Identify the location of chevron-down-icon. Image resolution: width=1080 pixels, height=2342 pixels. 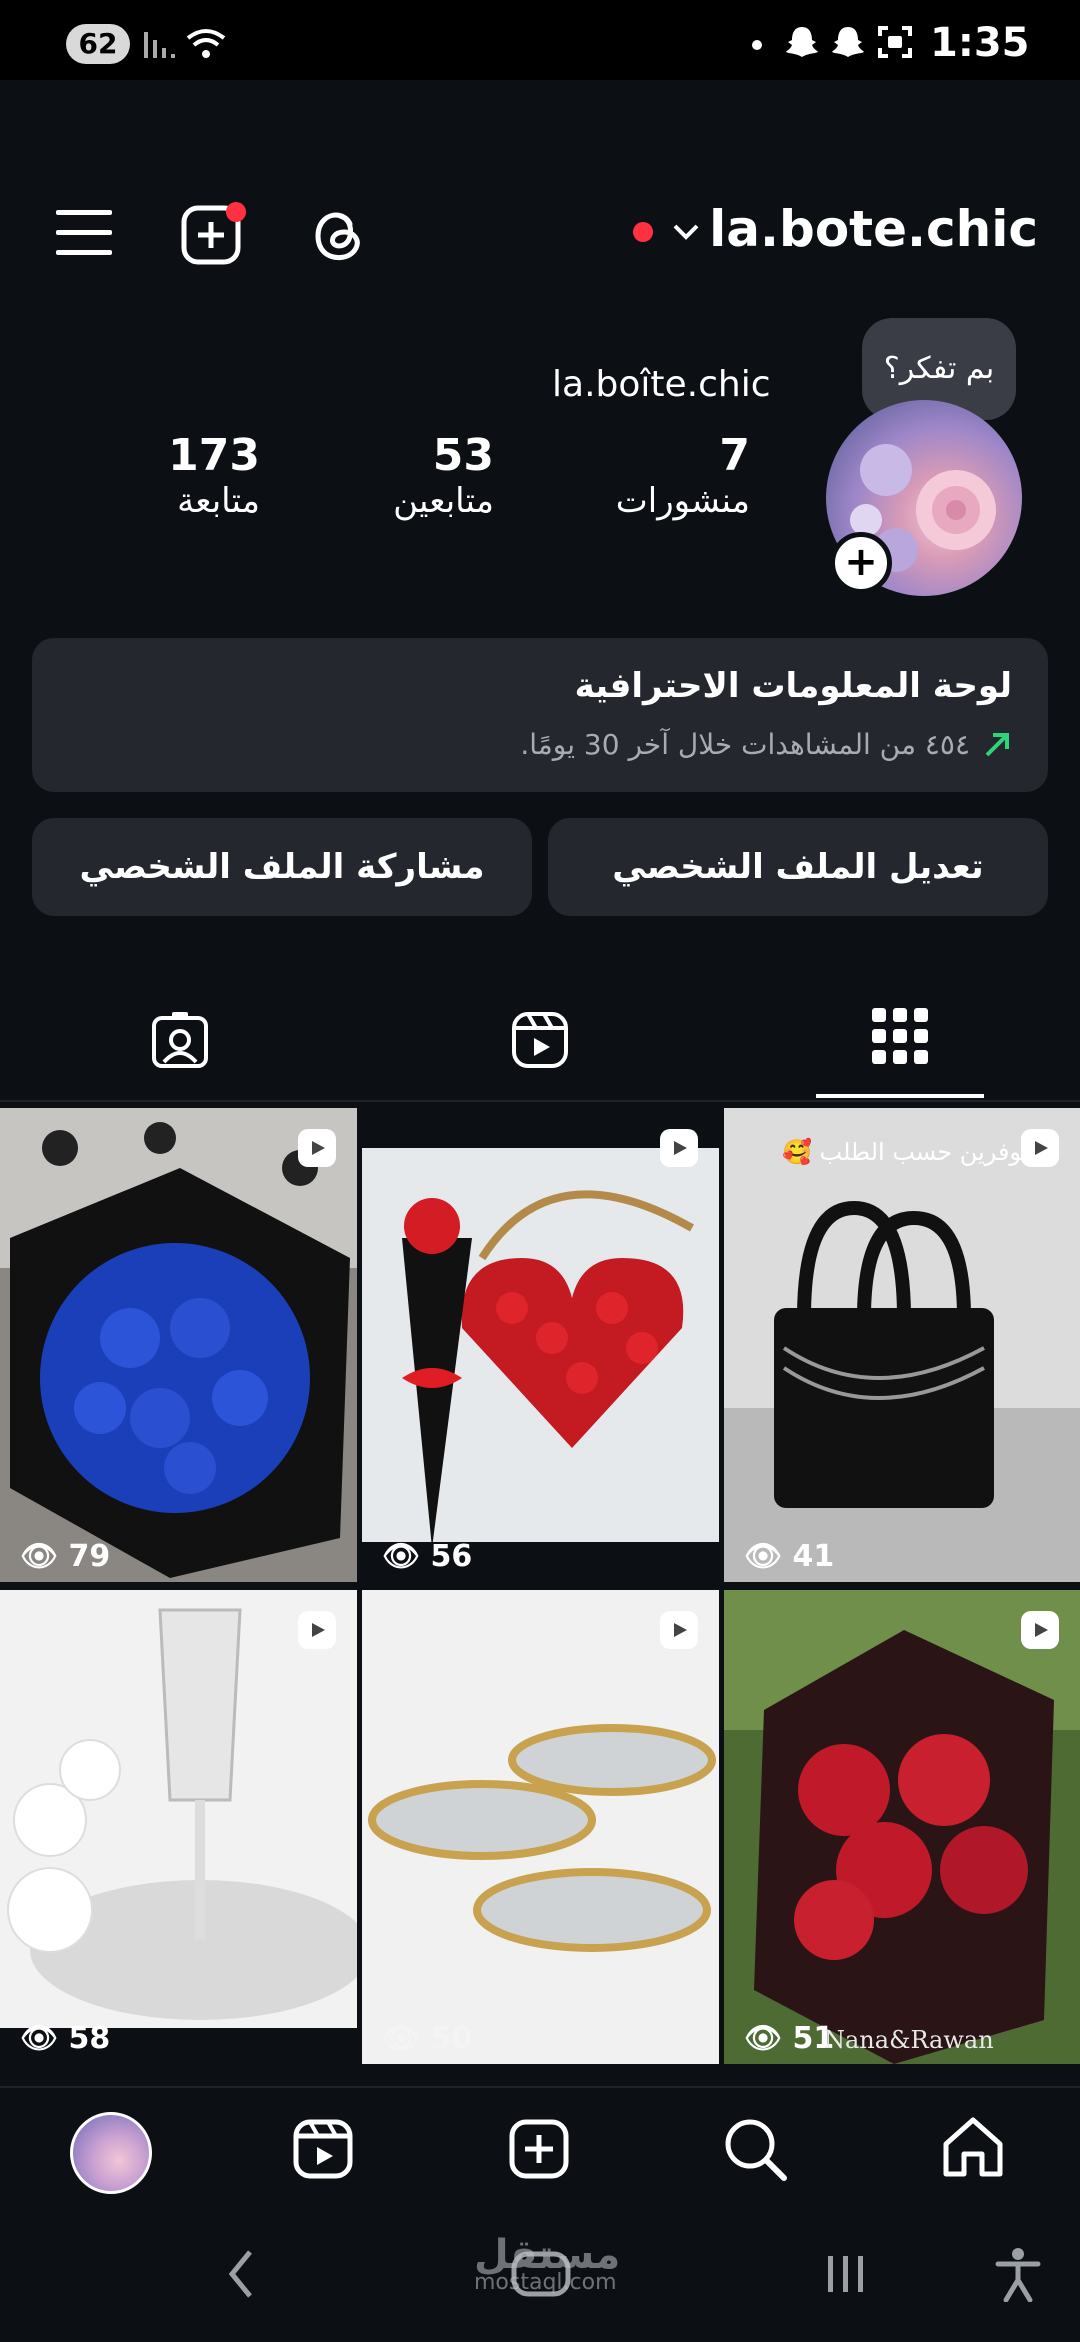
(686, 232).